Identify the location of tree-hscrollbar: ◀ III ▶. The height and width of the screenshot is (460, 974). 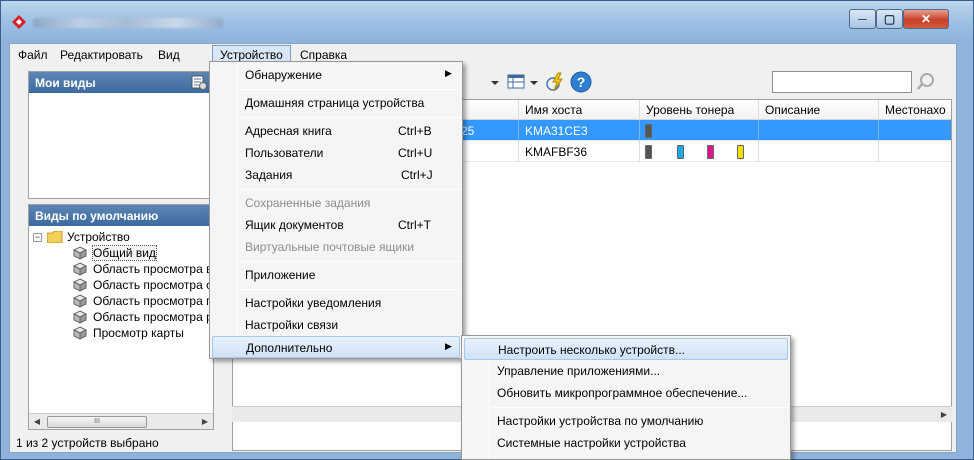
(121, 421).